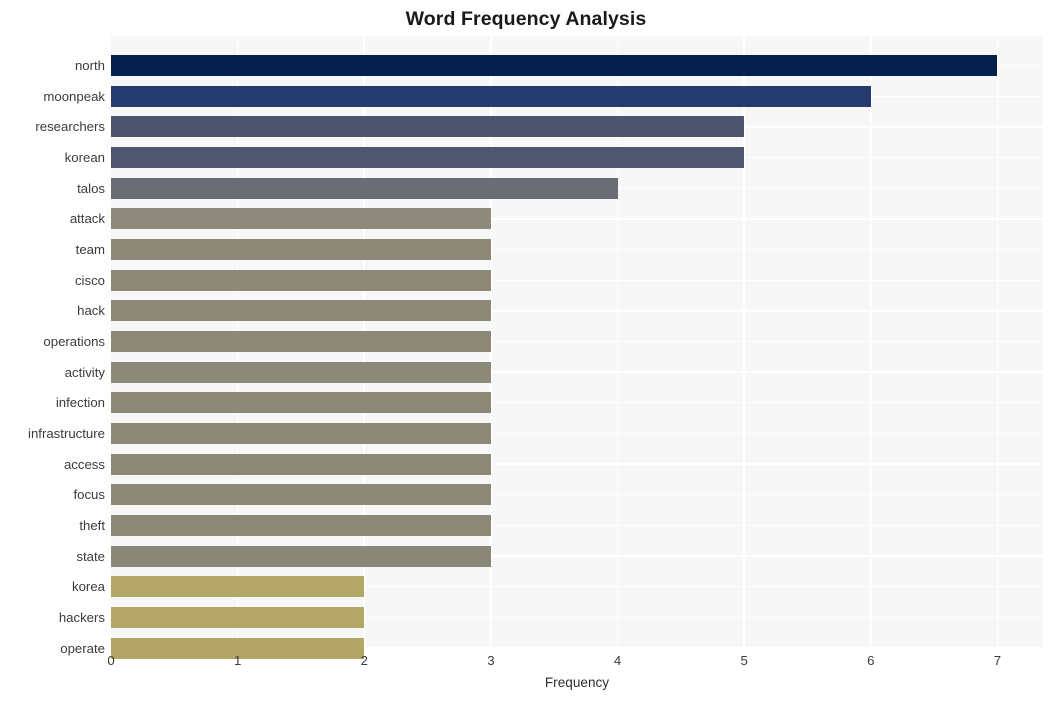 This screenshot has width=1052, height=701. Describe the element at coordinates (526, 674) in the screenshot. I see `x-axis: Frequency 0 1 2 3 4 5 6 7` at that location.